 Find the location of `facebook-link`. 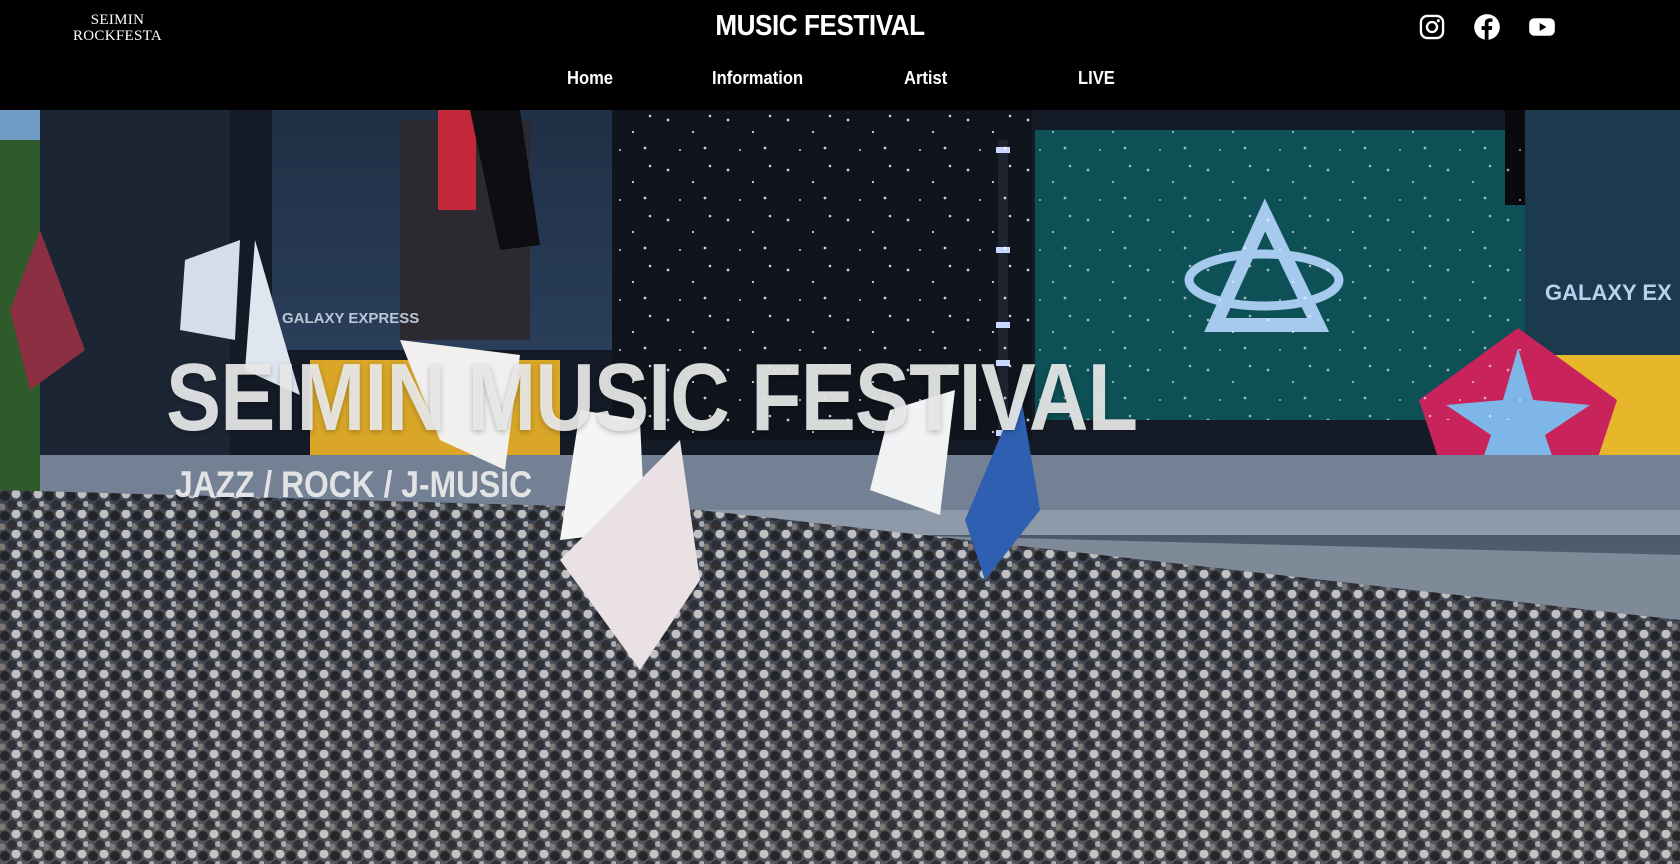

facebook-link is located at coordinates (1487, 27).